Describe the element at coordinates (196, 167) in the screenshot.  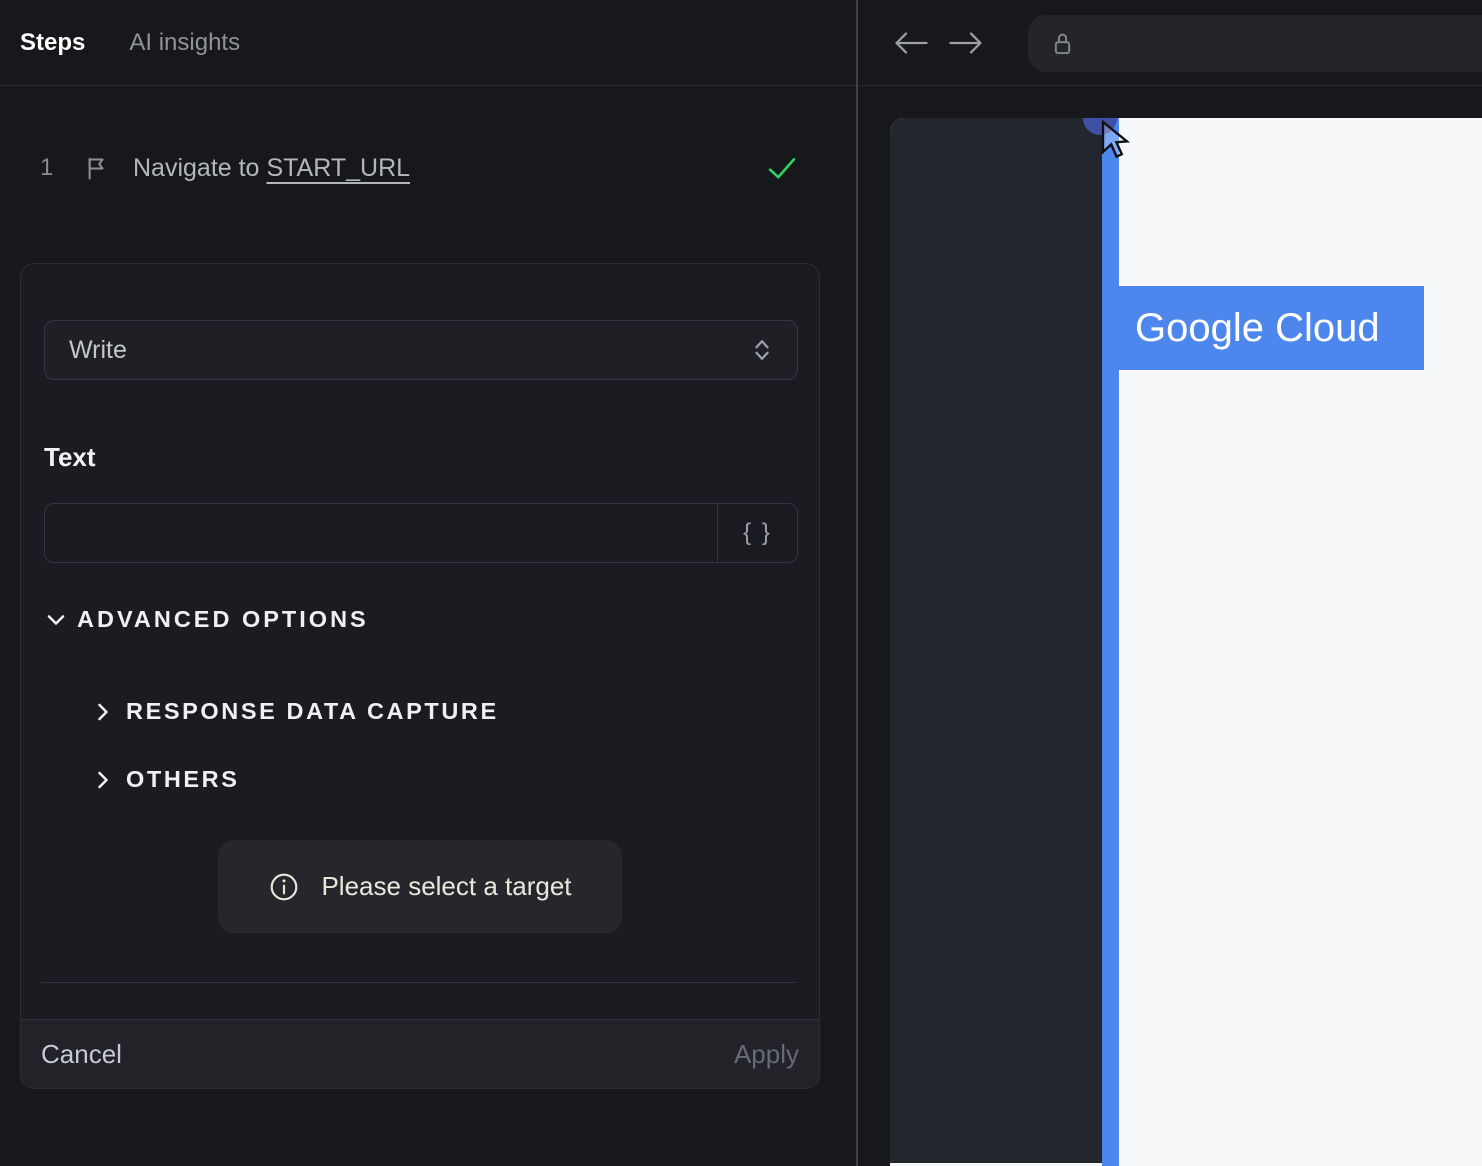
I see `step-action-text: Navigate to` at that location.